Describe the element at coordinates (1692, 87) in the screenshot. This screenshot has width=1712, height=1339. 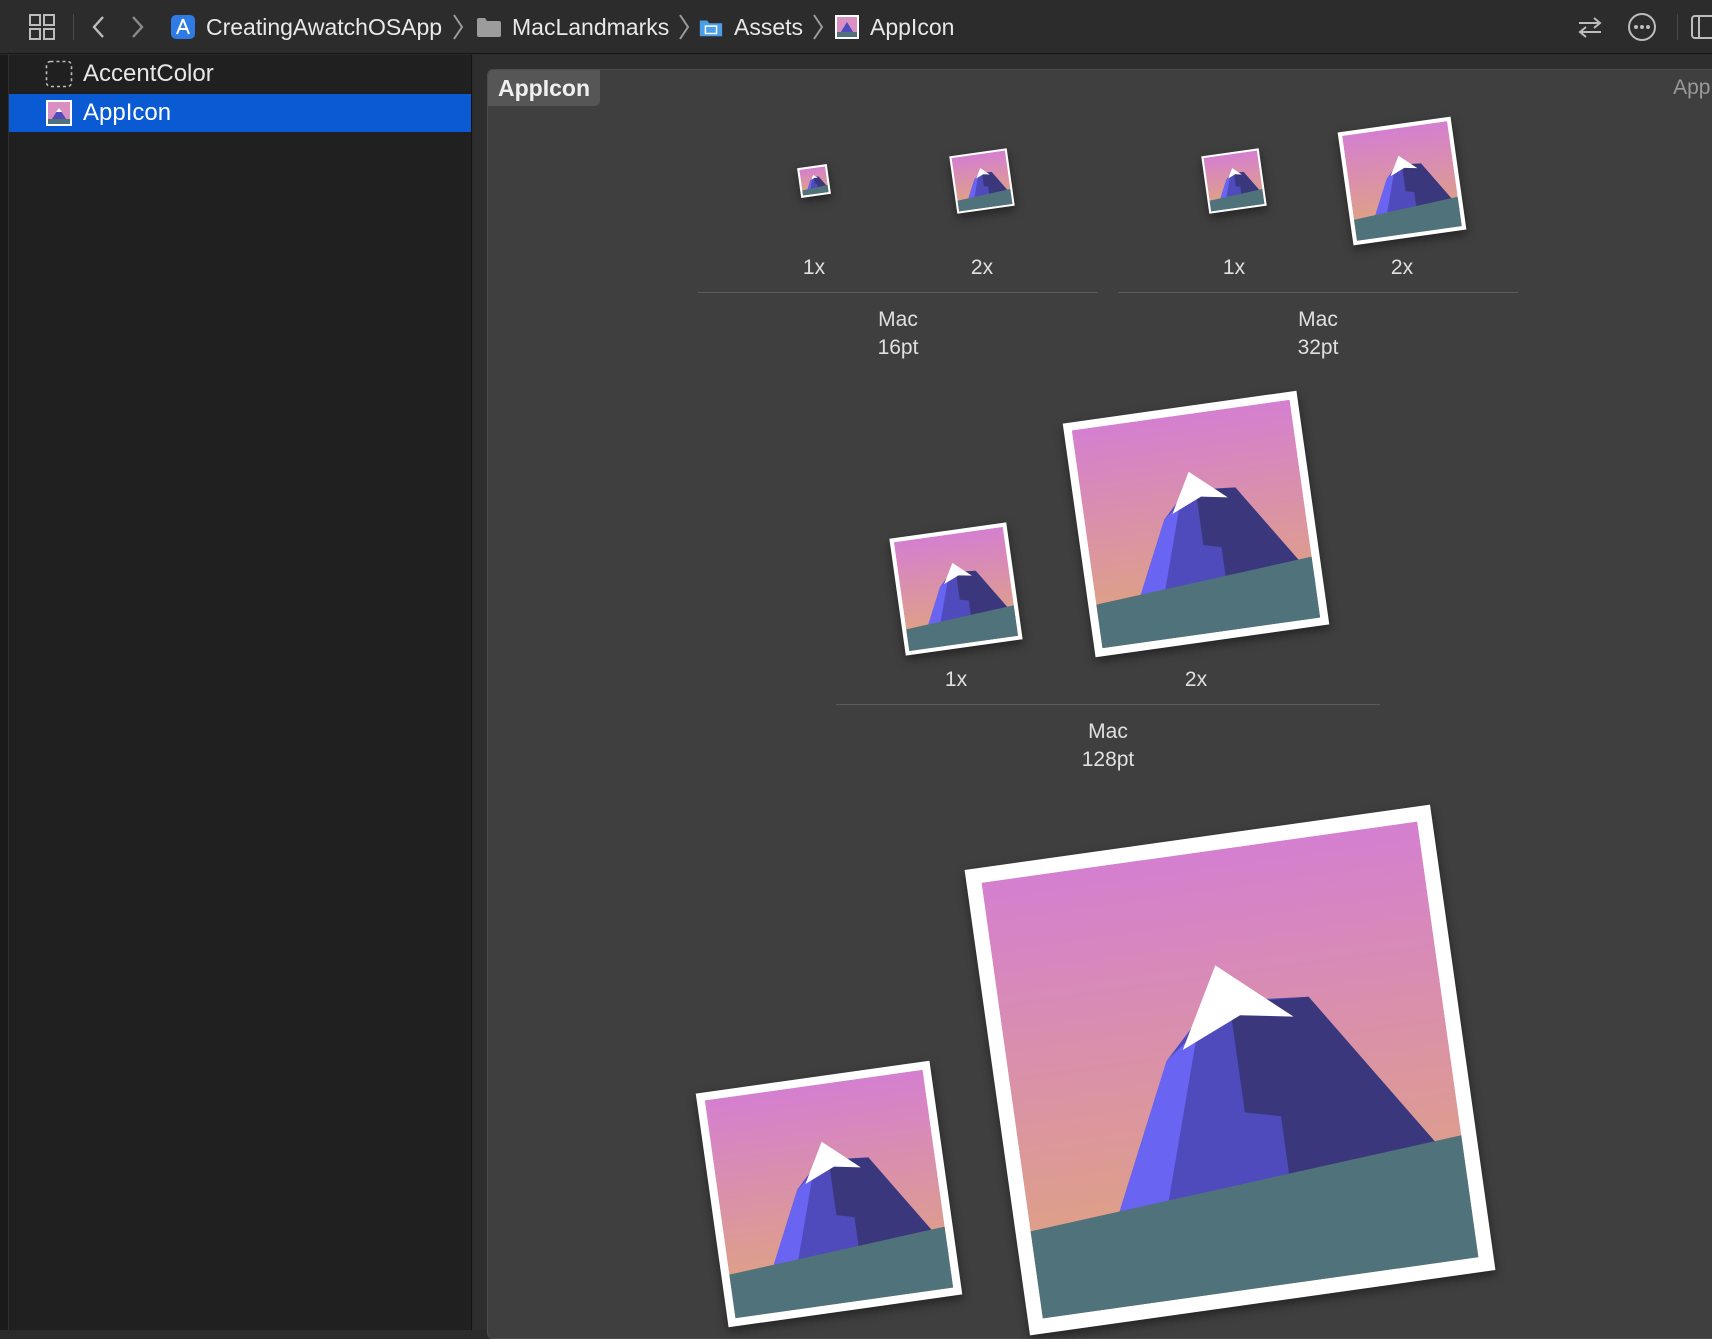
I see `panel-type-label: App Icon` at that location.